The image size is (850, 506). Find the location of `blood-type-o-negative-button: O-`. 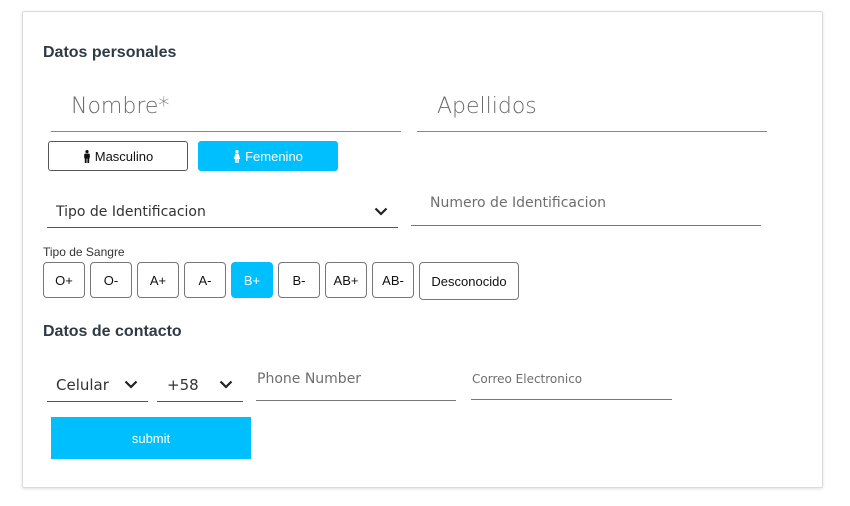

blood-type-o-negative-button: O- is located at coordinates (111, 280).